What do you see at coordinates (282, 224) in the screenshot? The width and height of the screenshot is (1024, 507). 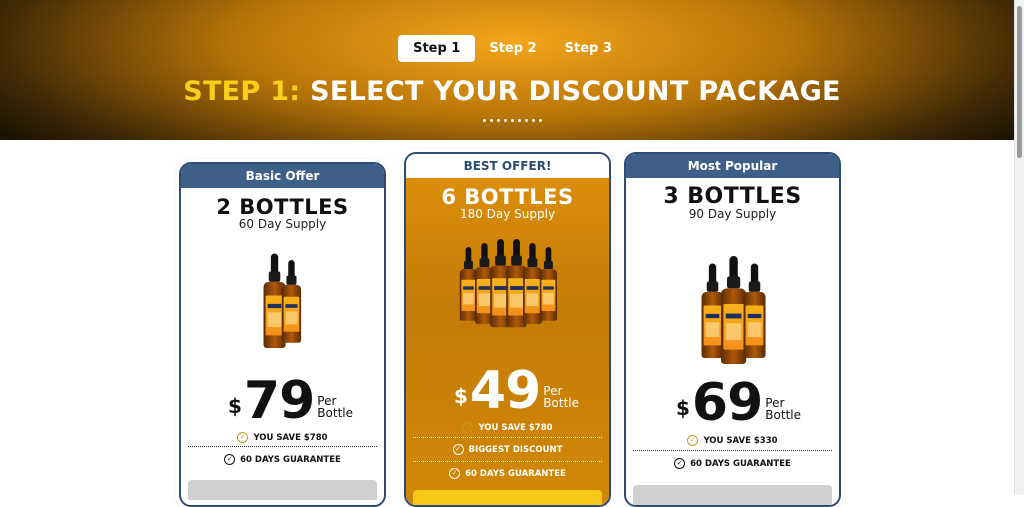 I see `package-supply: 60 Day Supply` at bounding box center [282, 224].